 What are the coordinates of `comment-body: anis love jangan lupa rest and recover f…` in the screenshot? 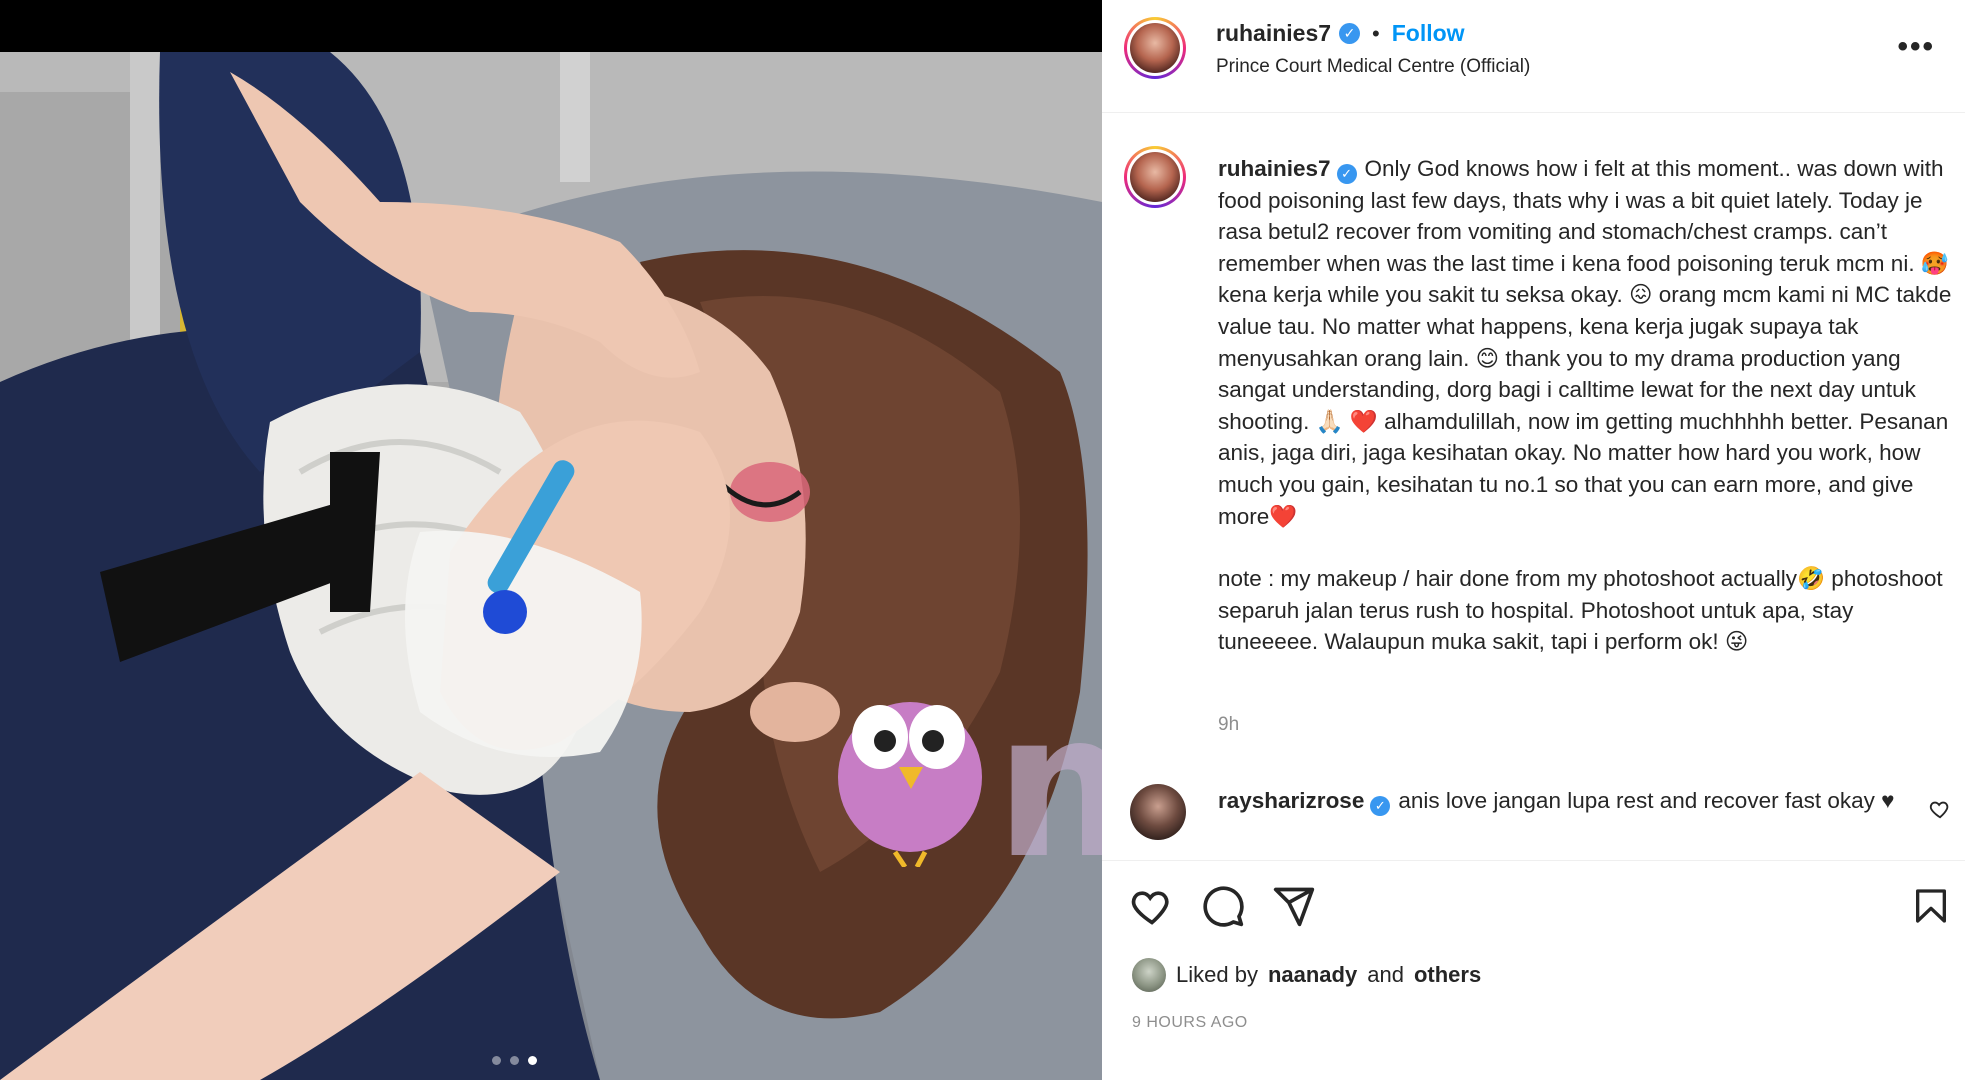 It's located at (1646, 800).